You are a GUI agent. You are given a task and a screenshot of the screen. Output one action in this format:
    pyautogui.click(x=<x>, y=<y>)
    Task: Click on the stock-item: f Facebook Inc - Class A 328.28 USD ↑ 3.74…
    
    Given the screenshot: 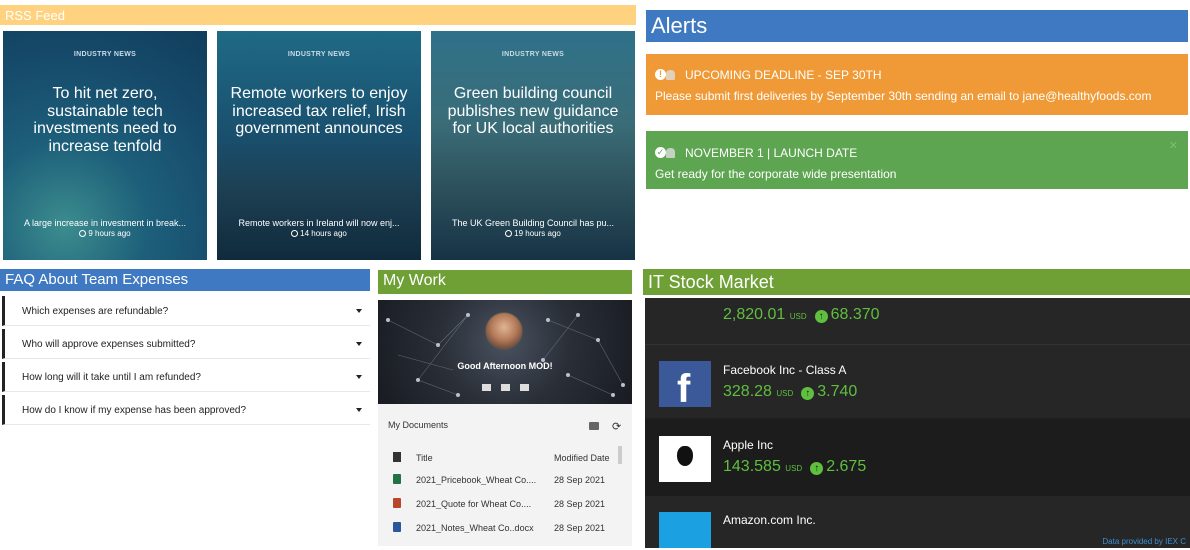 What is the action you would take?
    pyautogui.click(x=917, y=381)
    